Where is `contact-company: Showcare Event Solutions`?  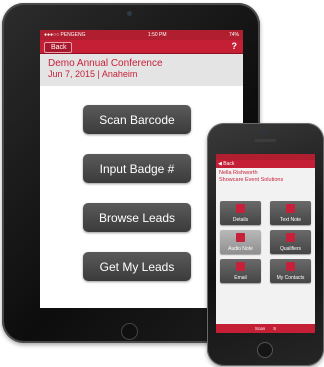 contact-company: Showcare Event Solutions is located at coordinates (251, 180).